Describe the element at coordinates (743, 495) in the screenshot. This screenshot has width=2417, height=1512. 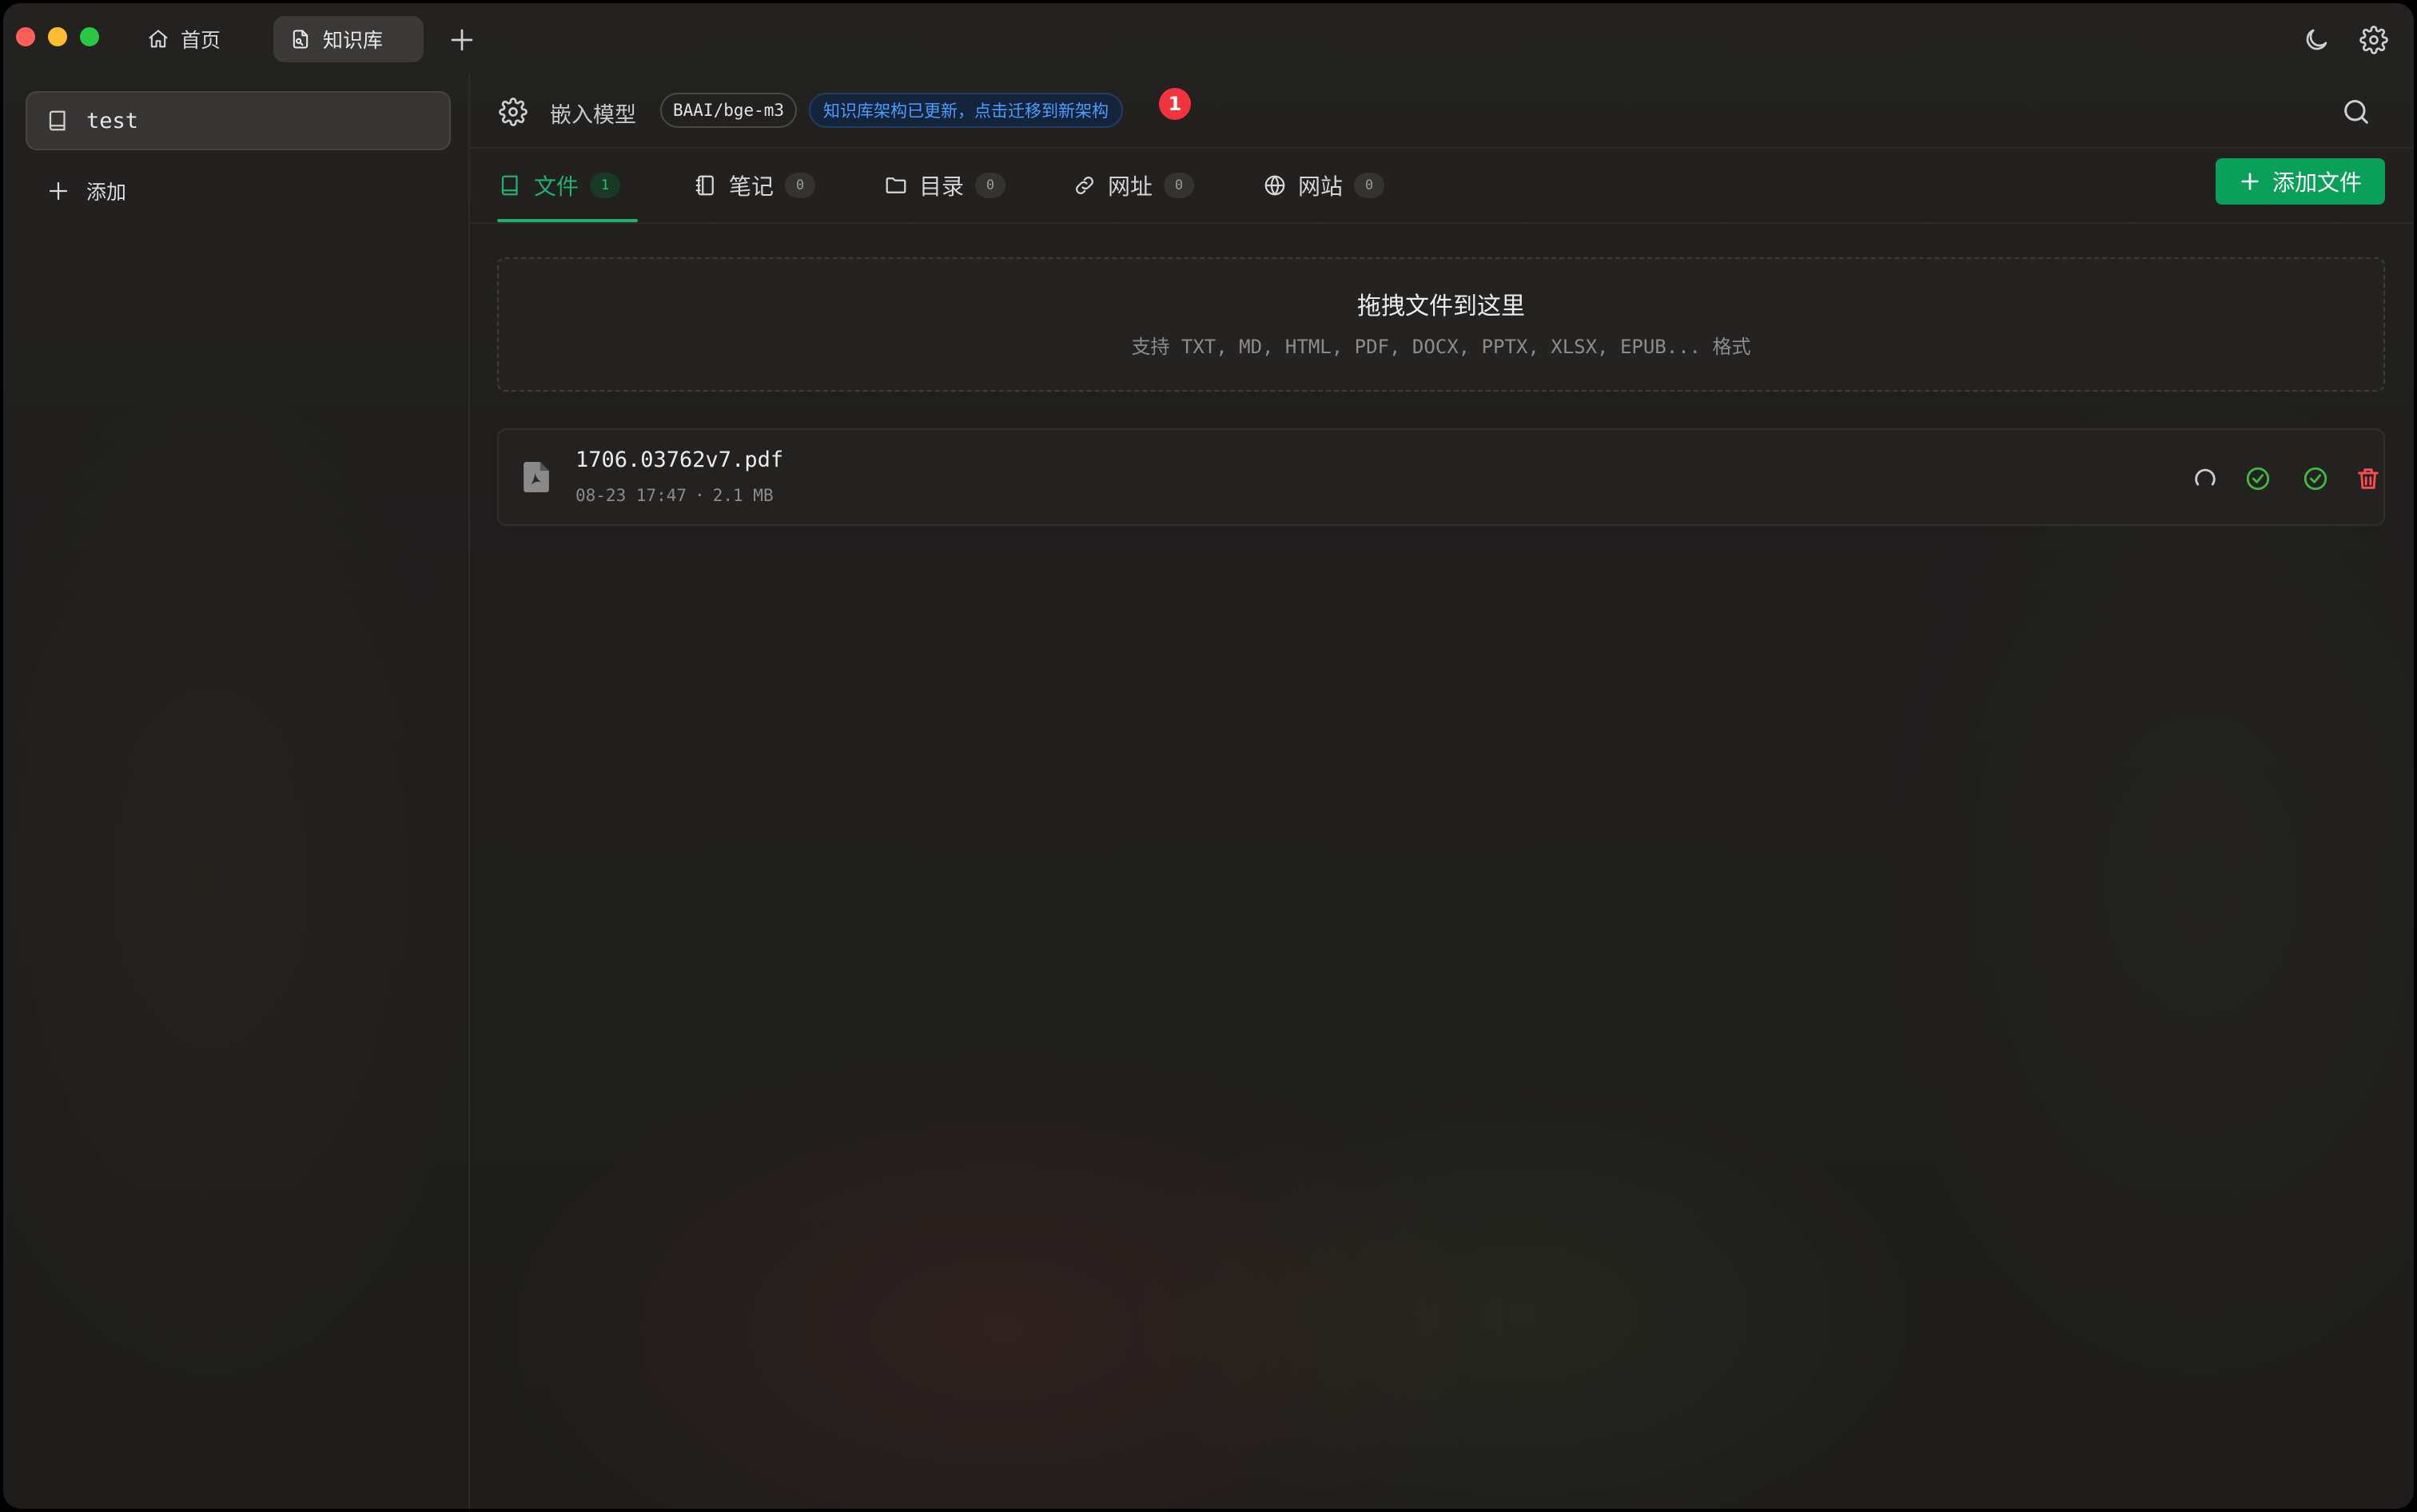
I see `file-size: 2.1 MB` at that location.